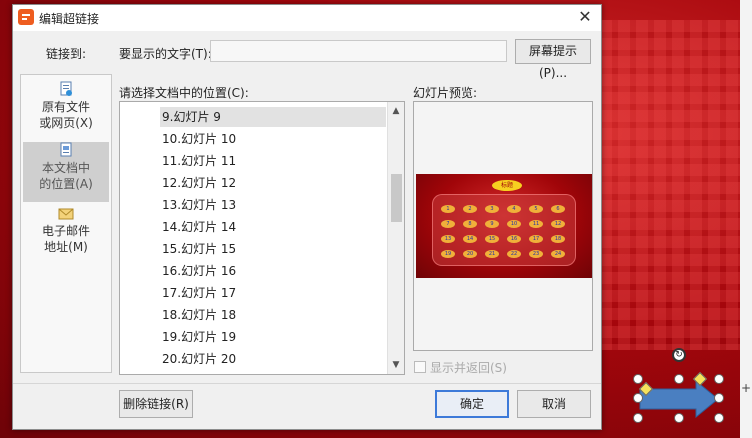 Image resolution: width=752 pixels, height=438 pixels. Describe the element at coordinates (156, 404) in the screenshot. I see `remove-link-button: 删除链接(R)` at that location.